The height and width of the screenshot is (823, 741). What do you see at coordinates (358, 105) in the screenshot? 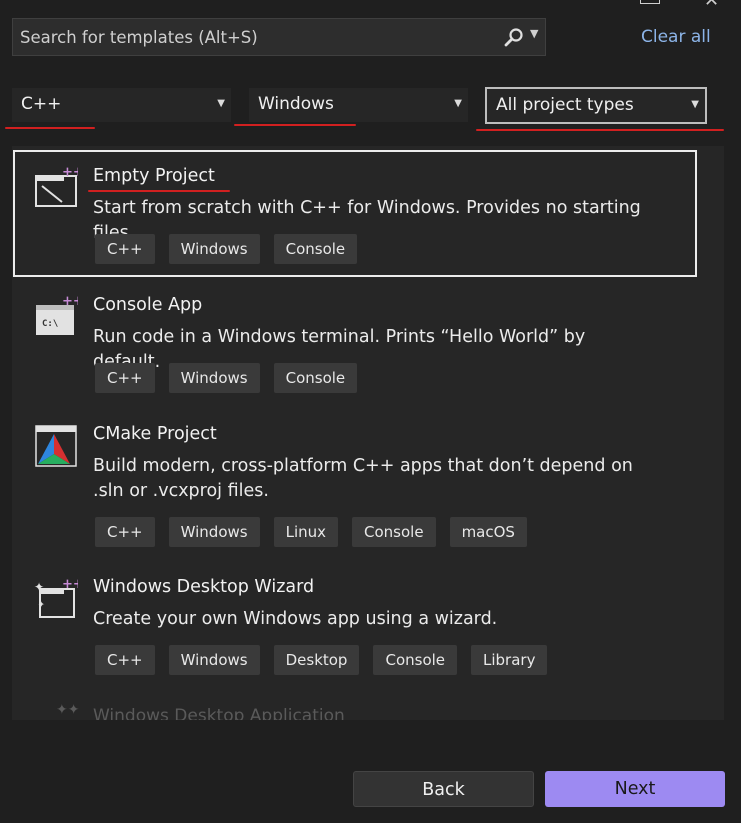
I see `platform-filter: Windows ▼` at bounding box center [358, 105].